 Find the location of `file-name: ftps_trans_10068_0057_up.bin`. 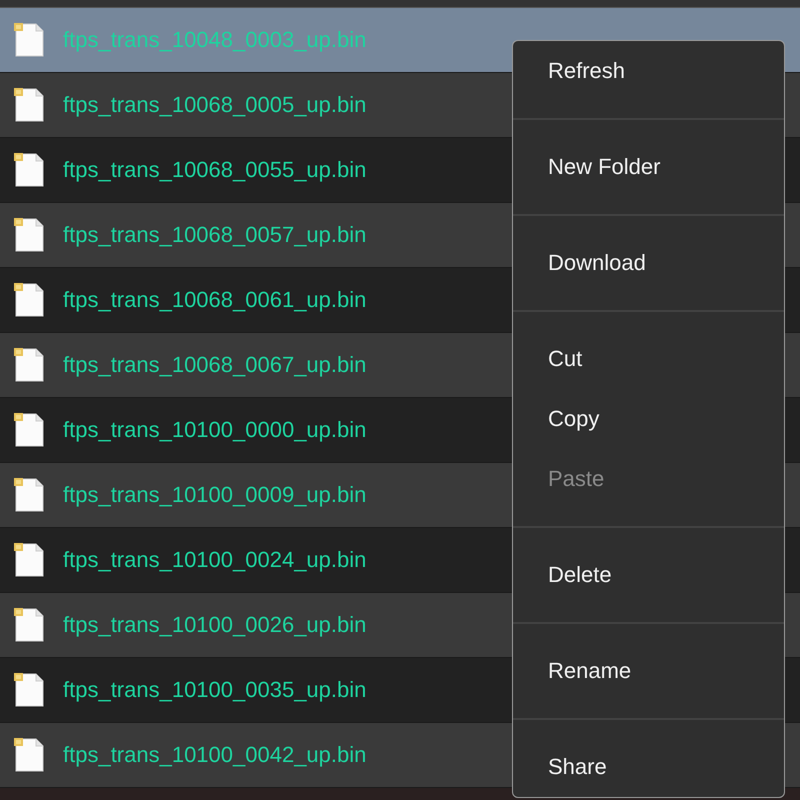

file-name: ftps_trans_10068_0057_up.bin is located at coordinates (214, 235).